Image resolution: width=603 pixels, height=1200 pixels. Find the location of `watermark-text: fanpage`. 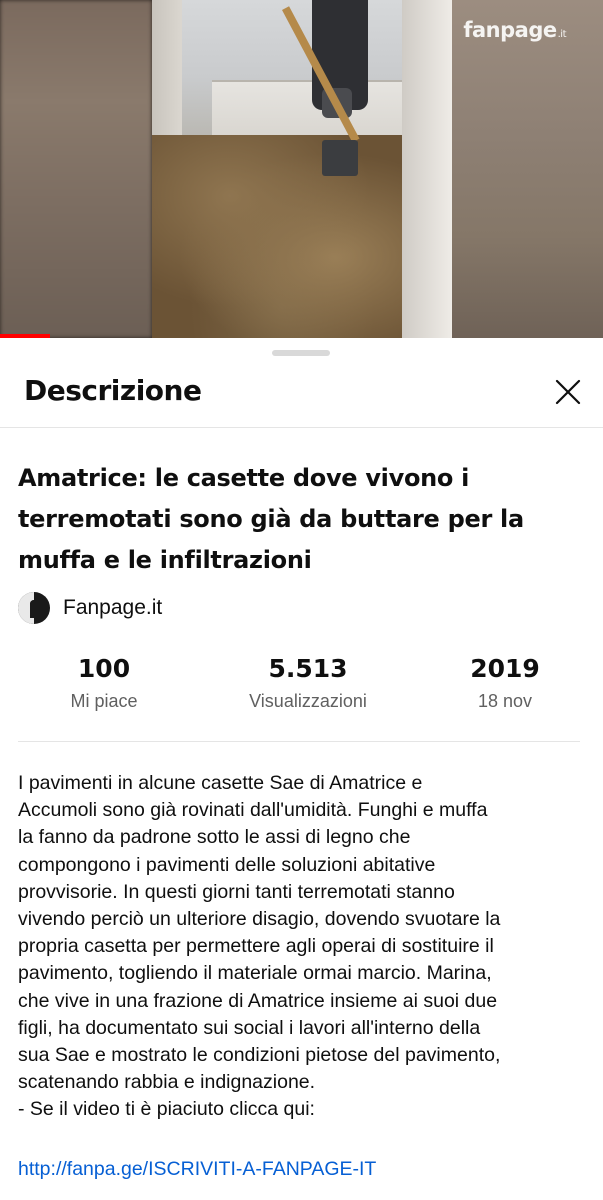

watermark-text: fanpage is located at coordinates (510, 30).